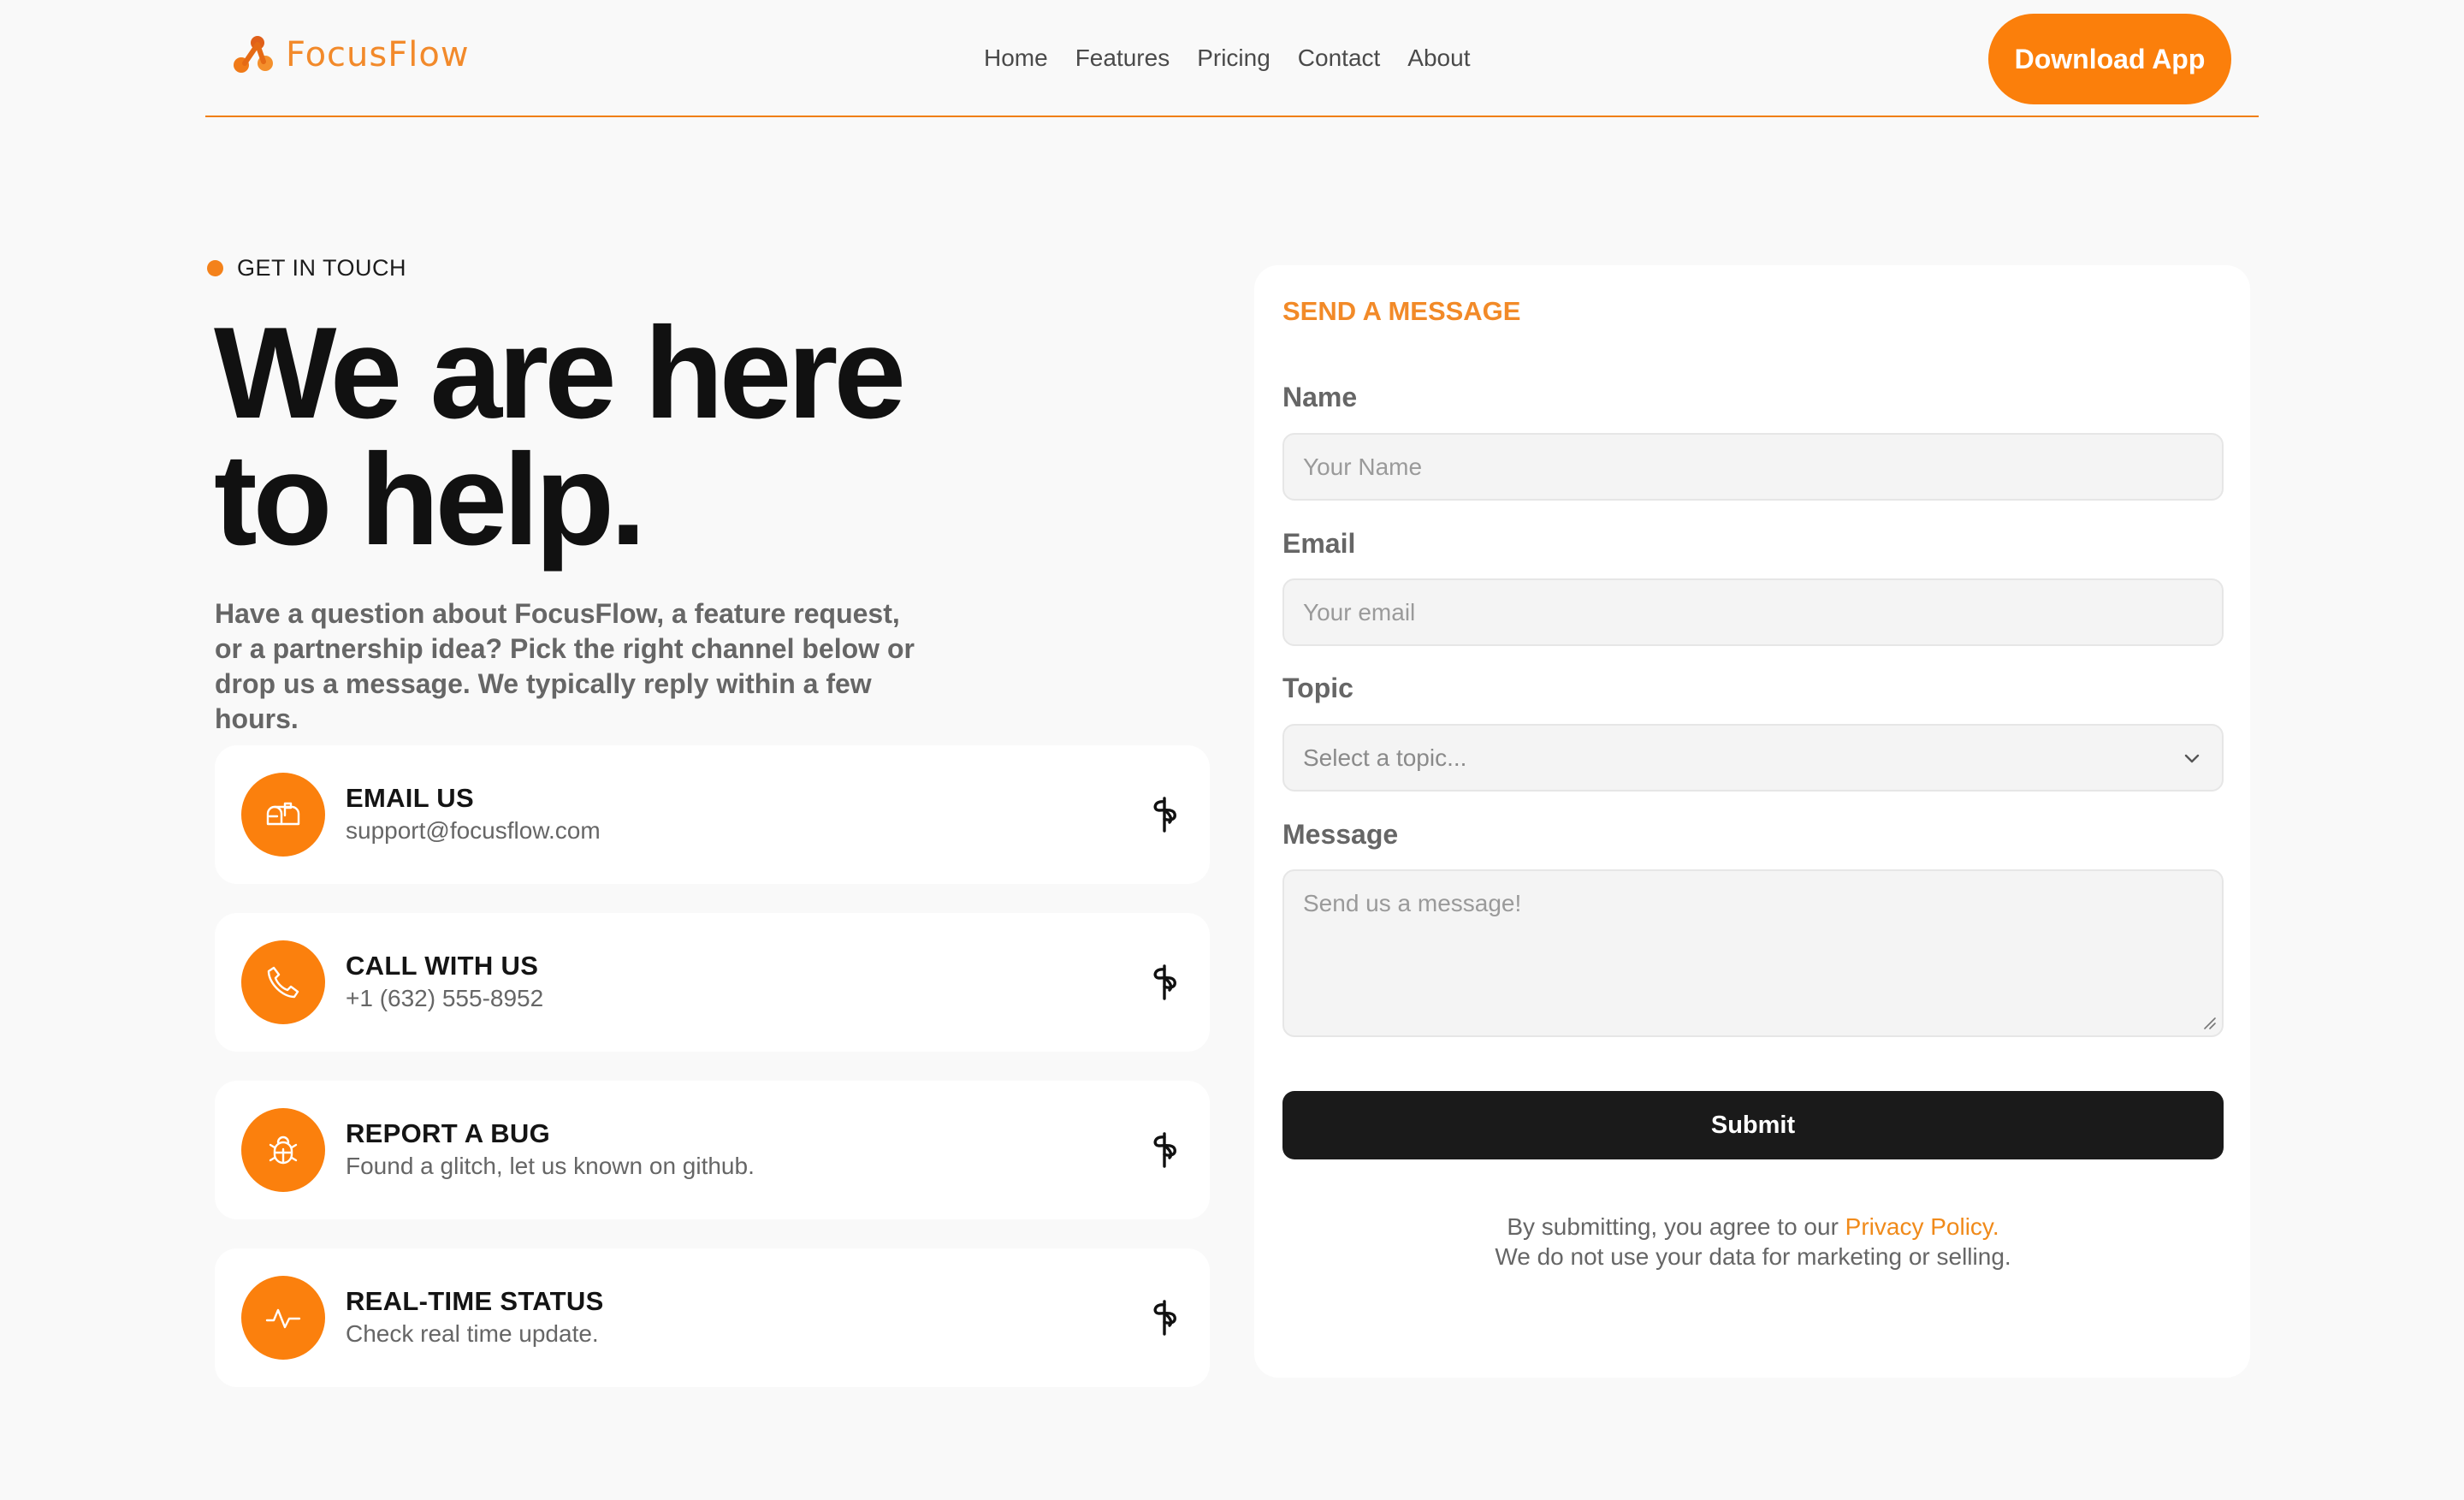 This screenshot has height=1500, width=2464. What do you see at coordinates (475, 1301) in the screenshot?
I see `channel-title: REAL-TIME STATUS` at bounding box center [475, 1301].